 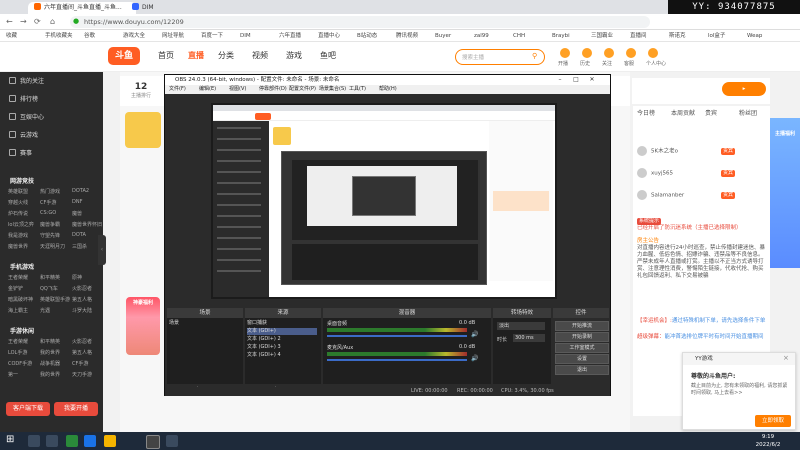 I want to click on control-button: 退出, so click(x=582, y=370).